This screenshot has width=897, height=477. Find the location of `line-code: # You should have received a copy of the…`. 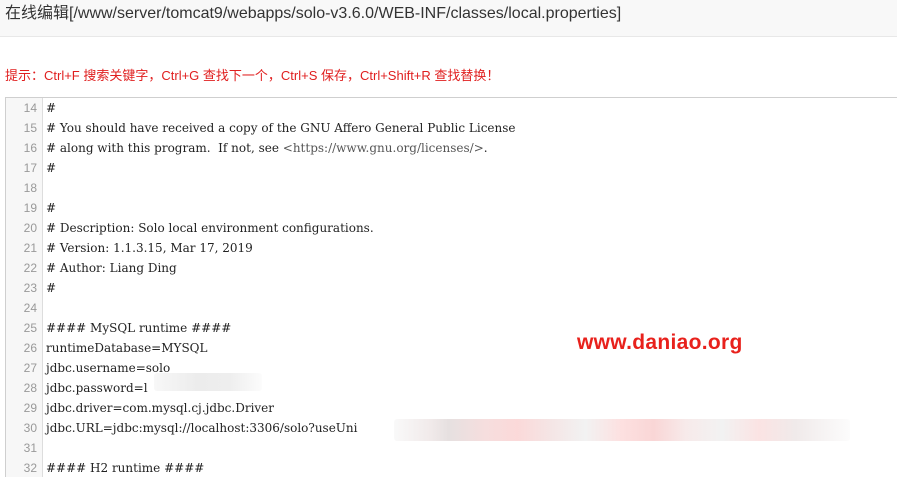

line-code: # You should have received a copy of the… is located at coordinates (281, 128).